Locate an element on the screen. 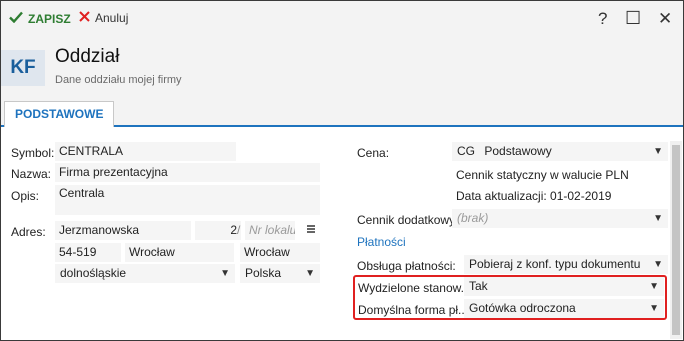  cancel-button-label: Anuluj is located at coordinates (112, 18).